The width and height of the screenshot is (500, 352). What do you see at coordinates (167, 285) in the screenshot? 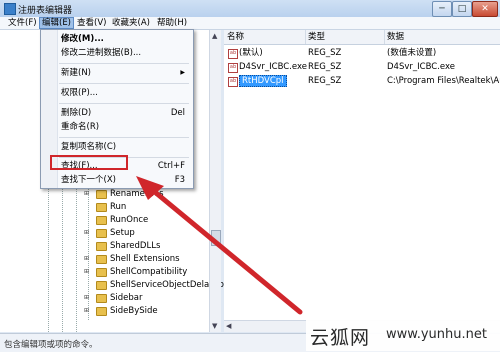
I see `tree-item-label: ShellServiceObjectDelayLo` at bounding box center [167, 285].